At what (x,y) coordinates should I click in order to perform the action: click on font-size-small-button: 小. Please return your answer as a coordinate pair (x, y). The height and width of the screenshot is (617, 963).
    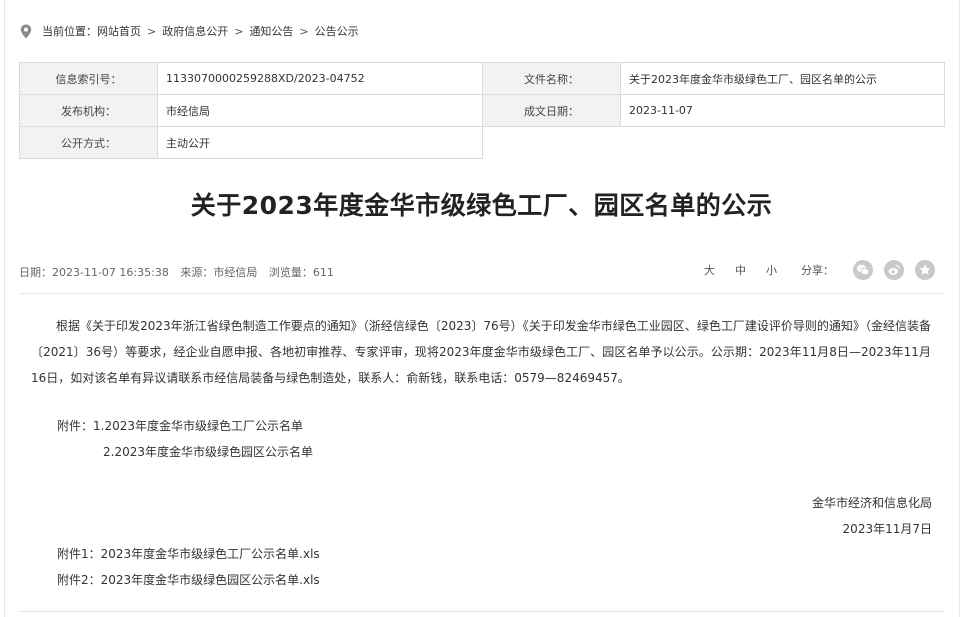
    Looking at the image, I should click on (771, 270).